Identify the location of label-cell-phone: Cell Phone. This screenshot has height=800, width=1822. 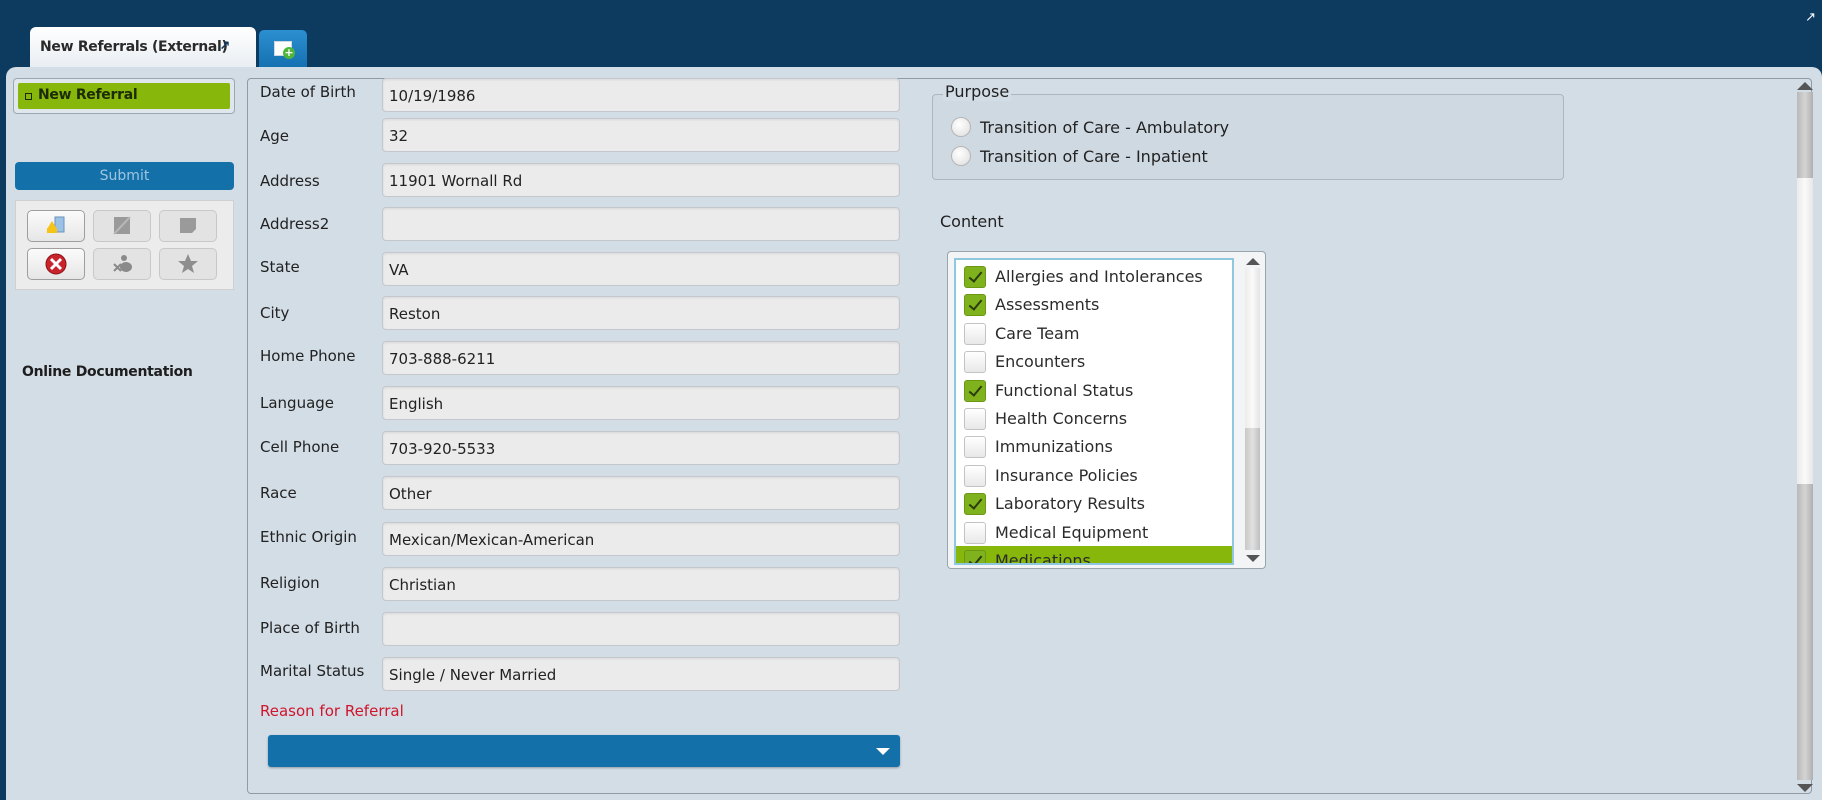
(300, 447).